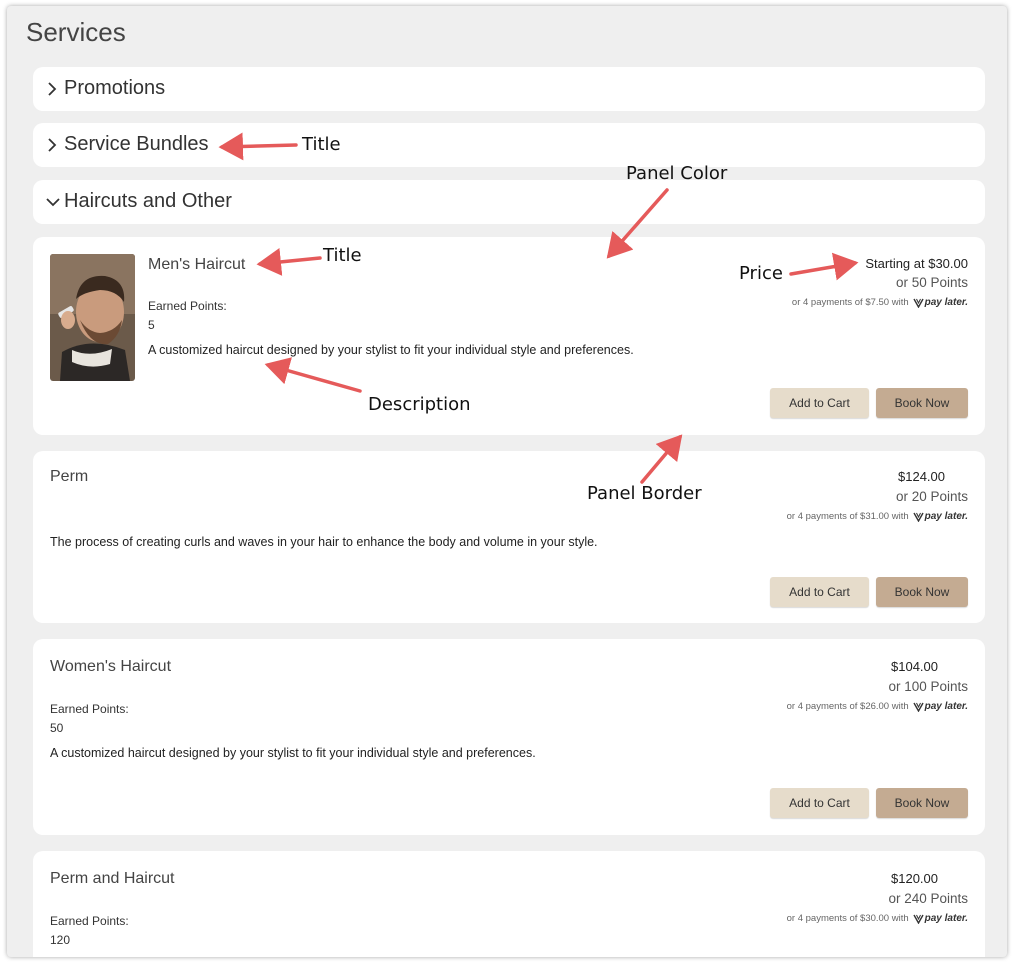  I want to click on annotation-description: Description, so click(419, 404).